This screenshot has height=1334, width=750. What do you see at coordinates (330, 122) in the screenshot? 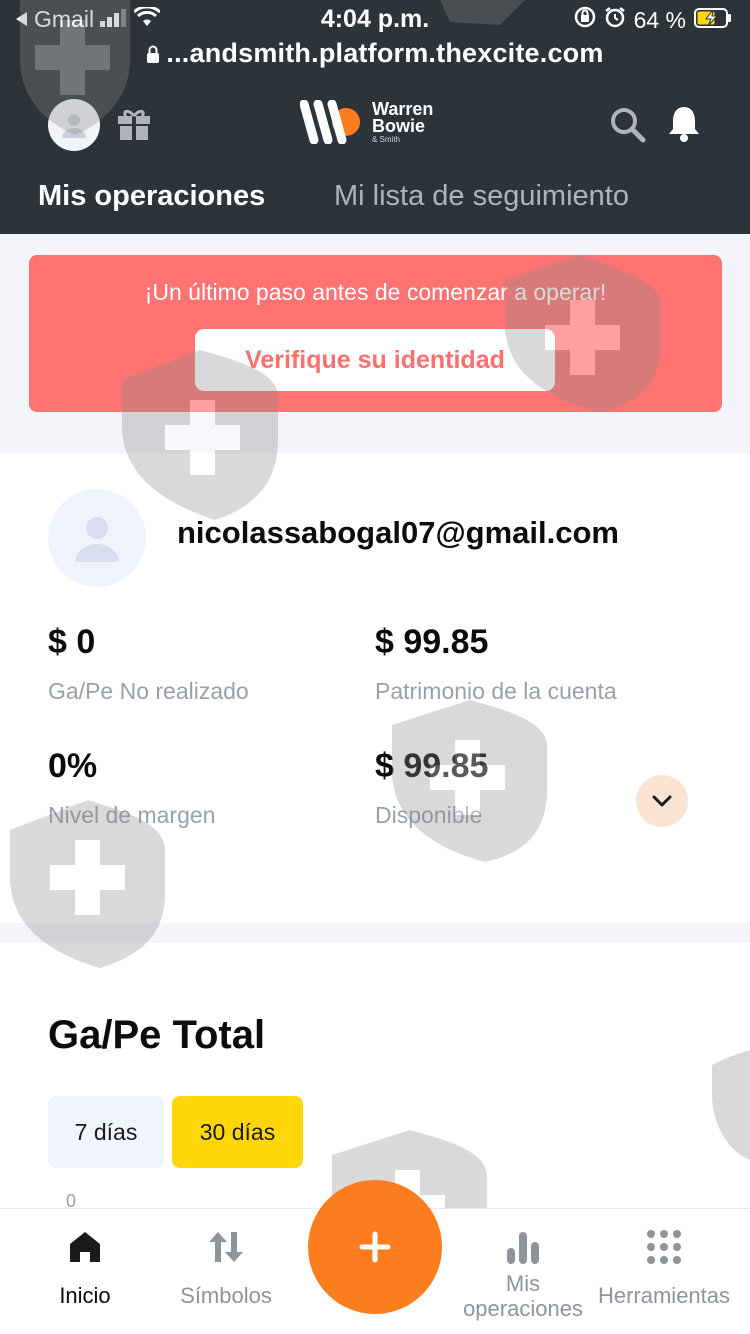
I see `brand-logo-icon` at bounding box center [330, 122].